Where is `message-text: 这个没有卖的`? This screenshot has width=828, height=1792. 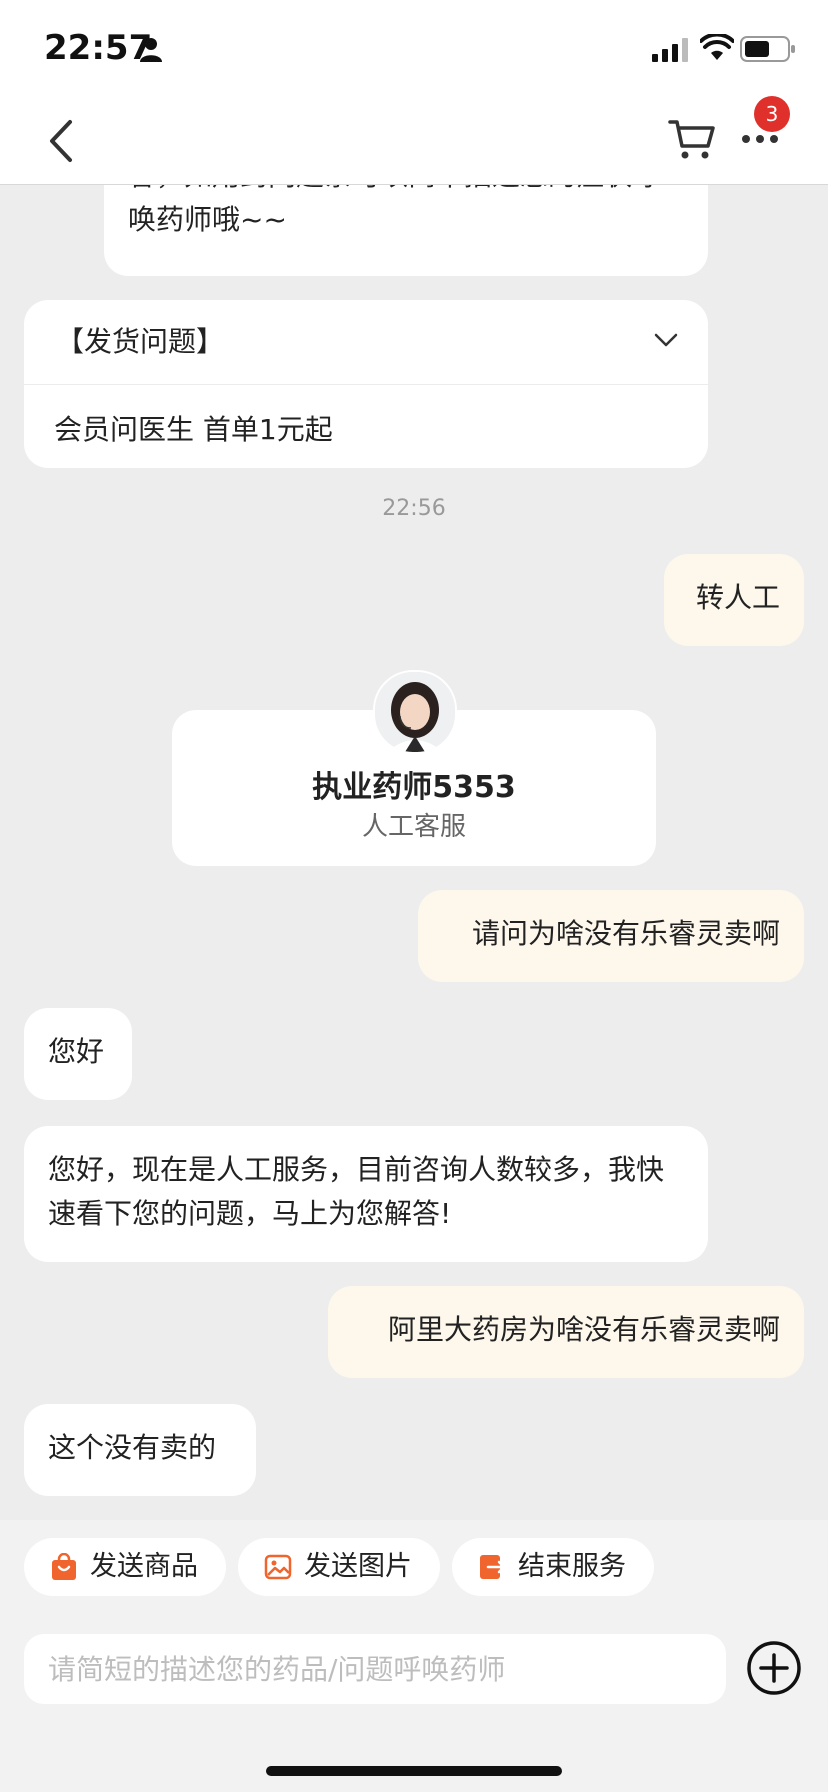 message-text: 这个没有卖的 is located at coordinates (132, 1447).